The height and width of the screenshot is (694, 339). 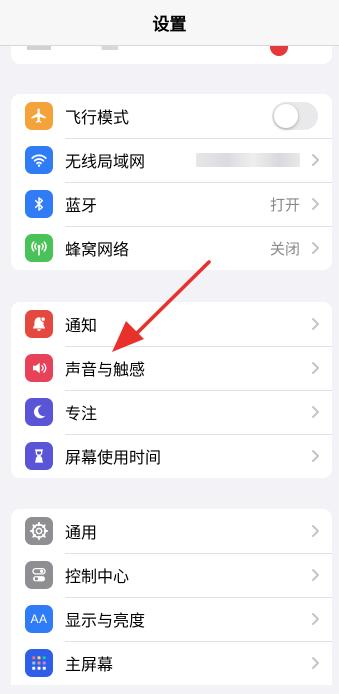 I want to click on airplane-mode-row: 飞行模式, so click(x=171, y=116).